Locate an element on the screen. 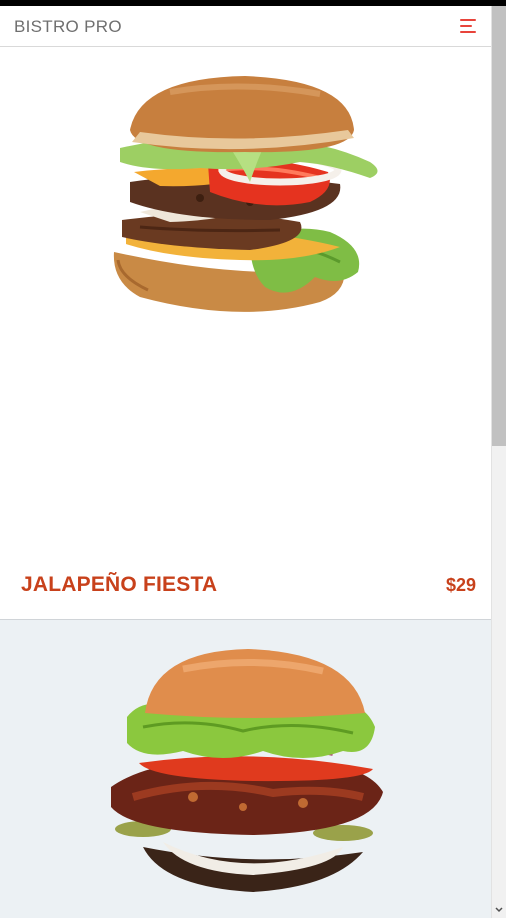 The image size is (506, 918). hamburger-menu-icon is located at coordinates (468, 26).